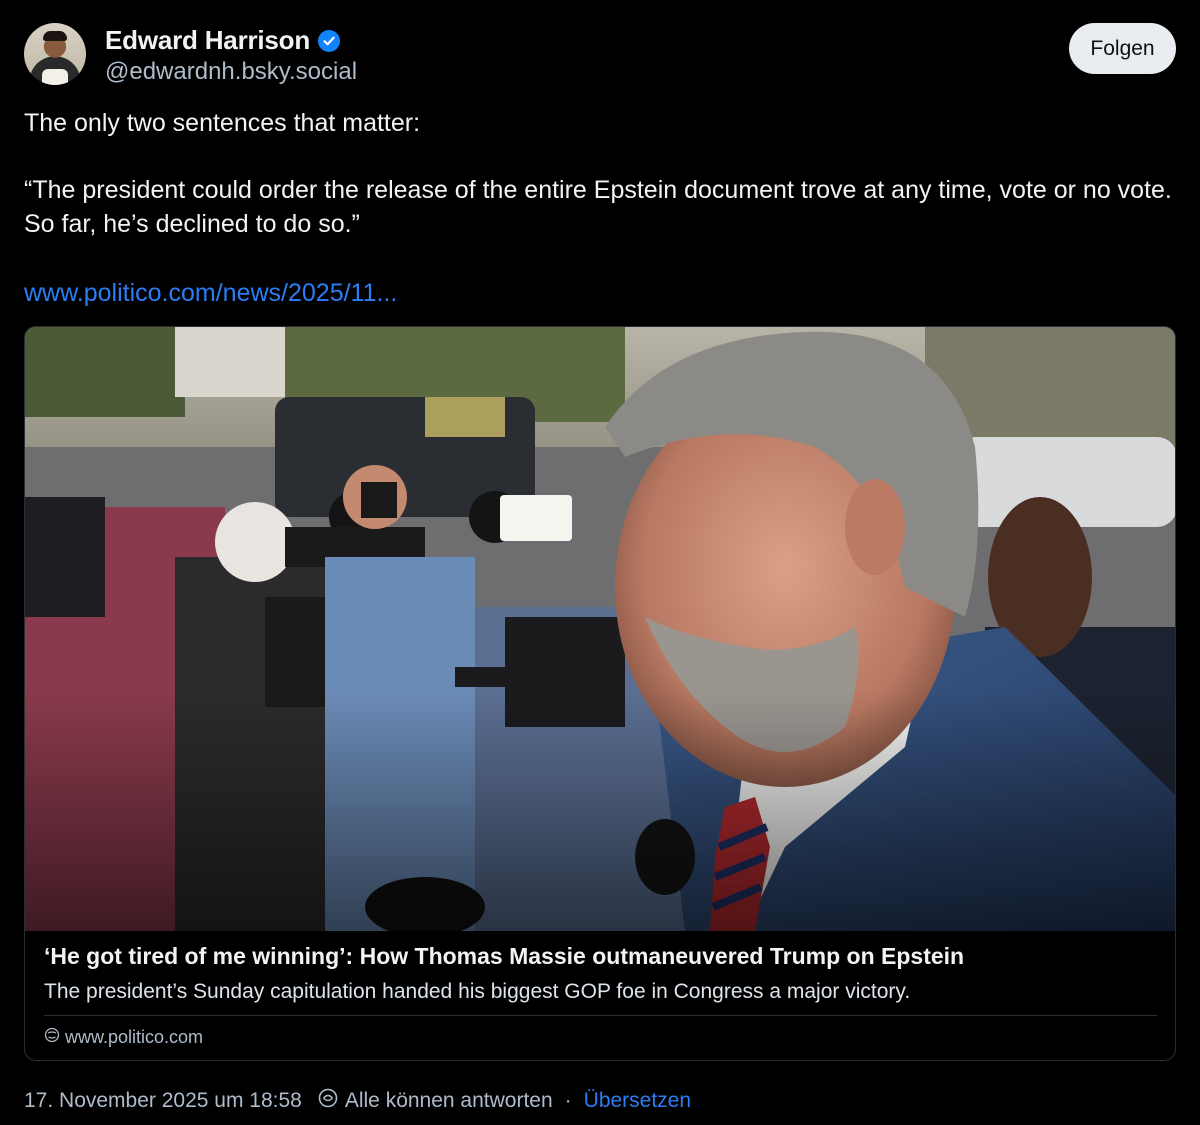  I want to click on card-domain-row: www.politico.com, so click(123, 1037).